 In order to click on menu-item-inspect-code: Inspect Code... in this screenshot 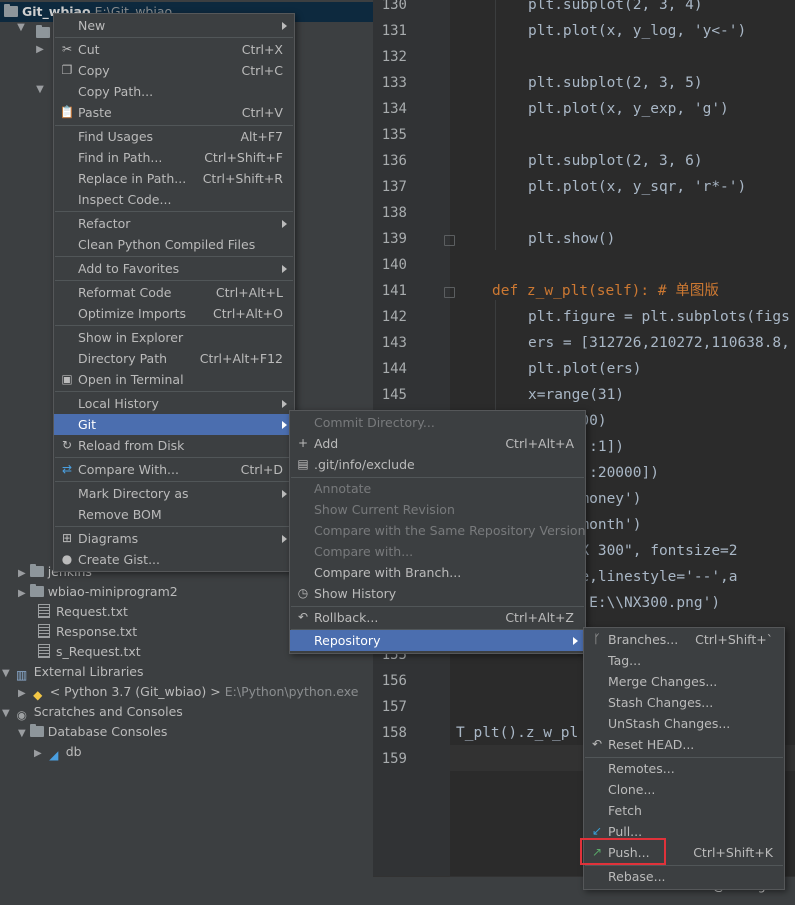, I will do `click(174, 199)`.